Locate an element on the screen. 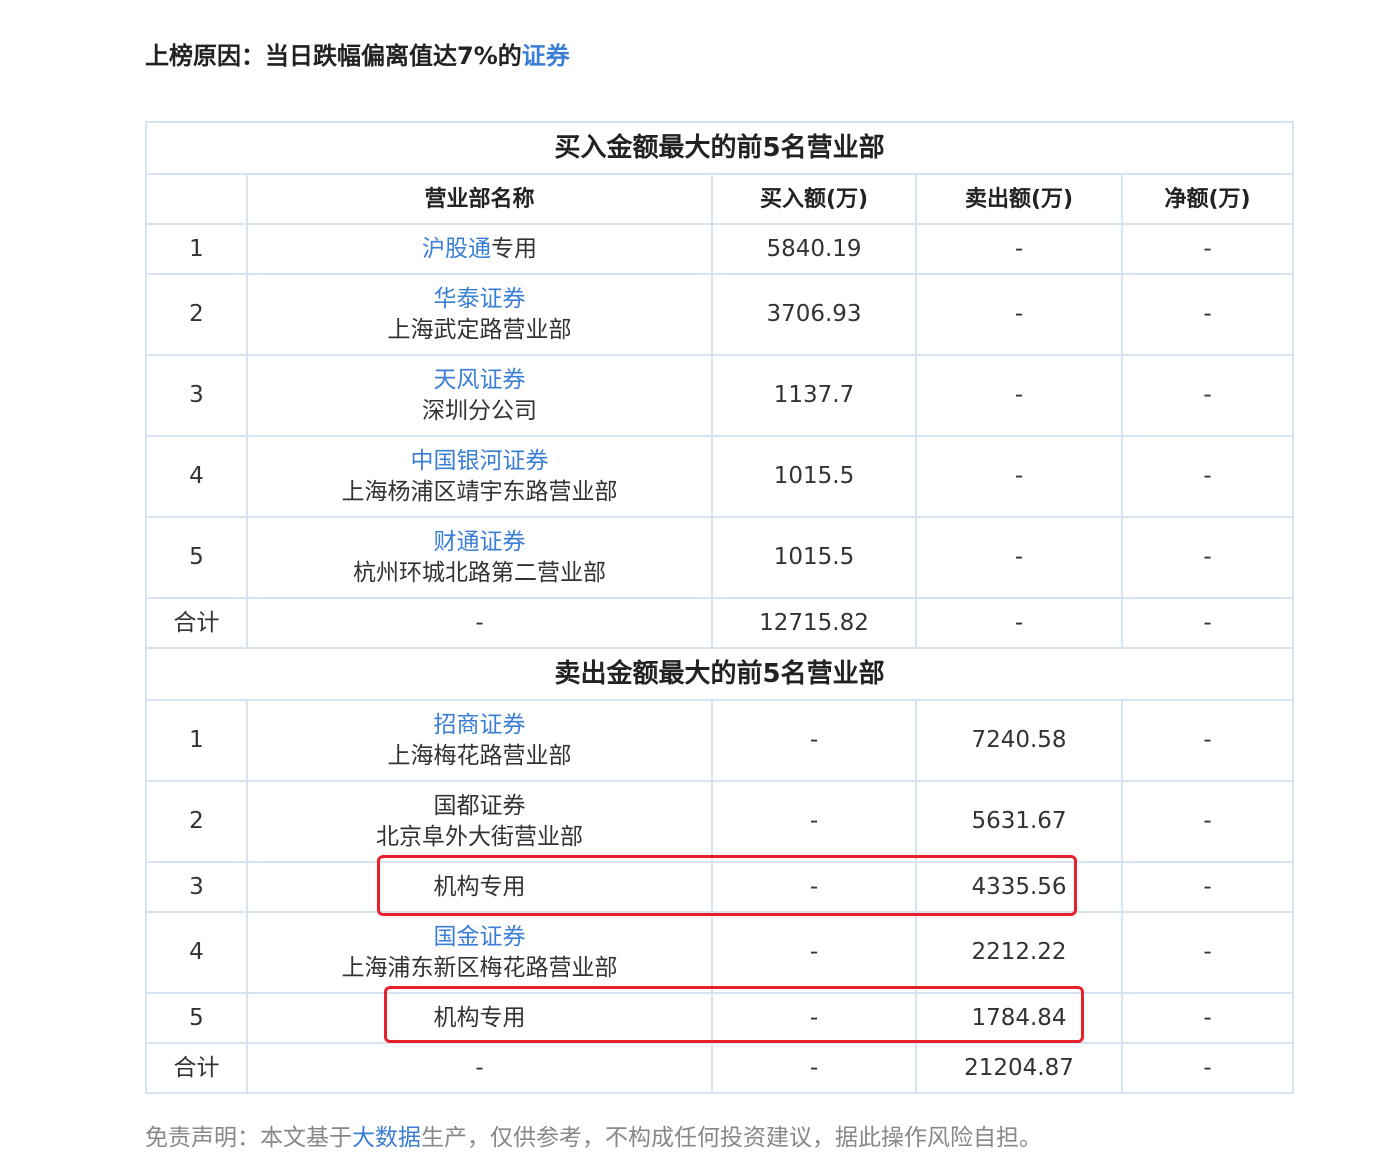 This screenshot has width=1399, height=1171. department-name: 天风证券 深圳分公司 is located at coordinates (479, 395).